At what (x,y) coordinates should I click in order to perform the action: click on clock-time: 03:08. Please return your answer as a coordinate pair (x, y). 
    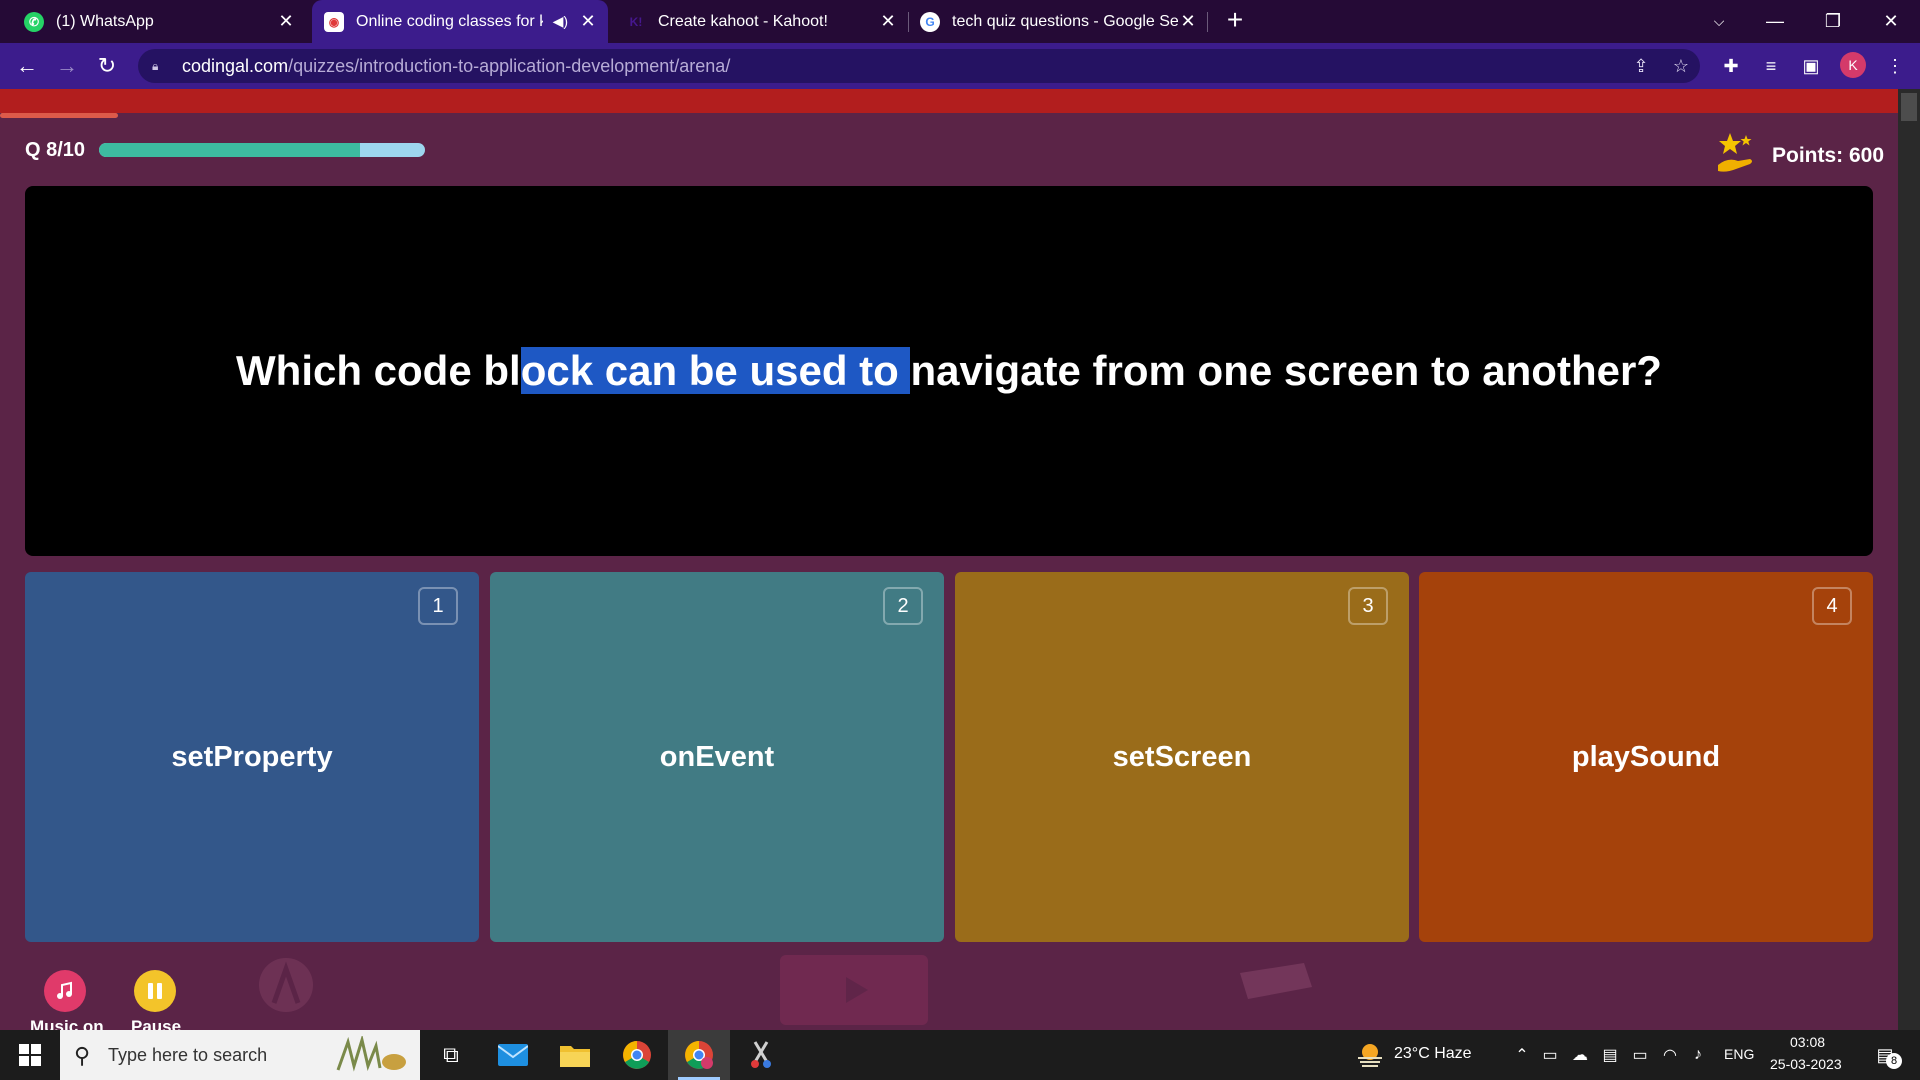
    Looking at the image, I should click on (1807, 1042).